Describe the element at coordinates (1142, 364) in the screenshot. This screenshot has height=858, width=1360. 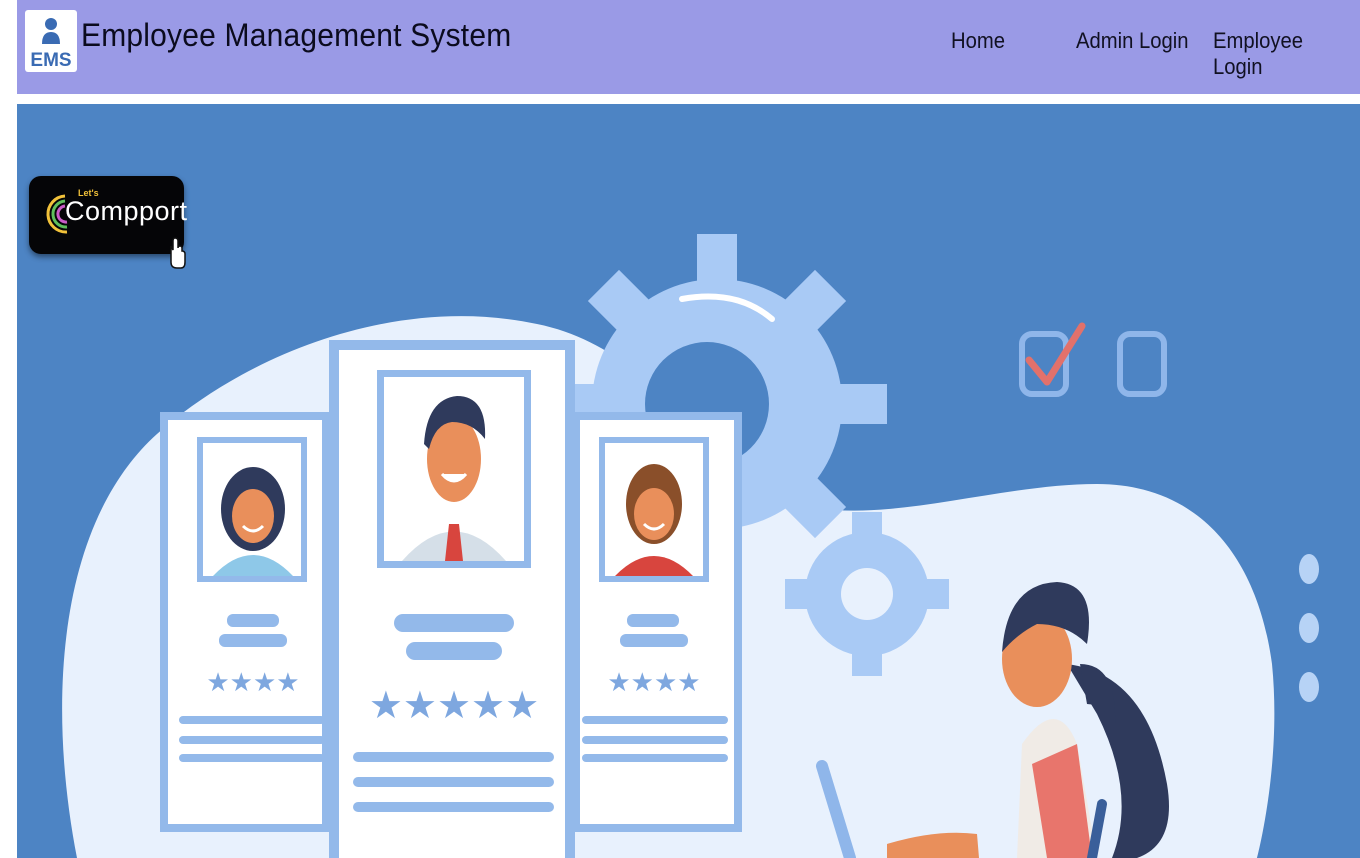
I see `unchecked-box-icon` at that location.